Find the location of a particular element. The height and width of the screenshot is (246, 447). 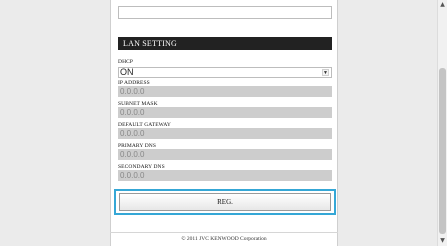

arrow-down-icon: ▼ is located at coordinates (442, 241).